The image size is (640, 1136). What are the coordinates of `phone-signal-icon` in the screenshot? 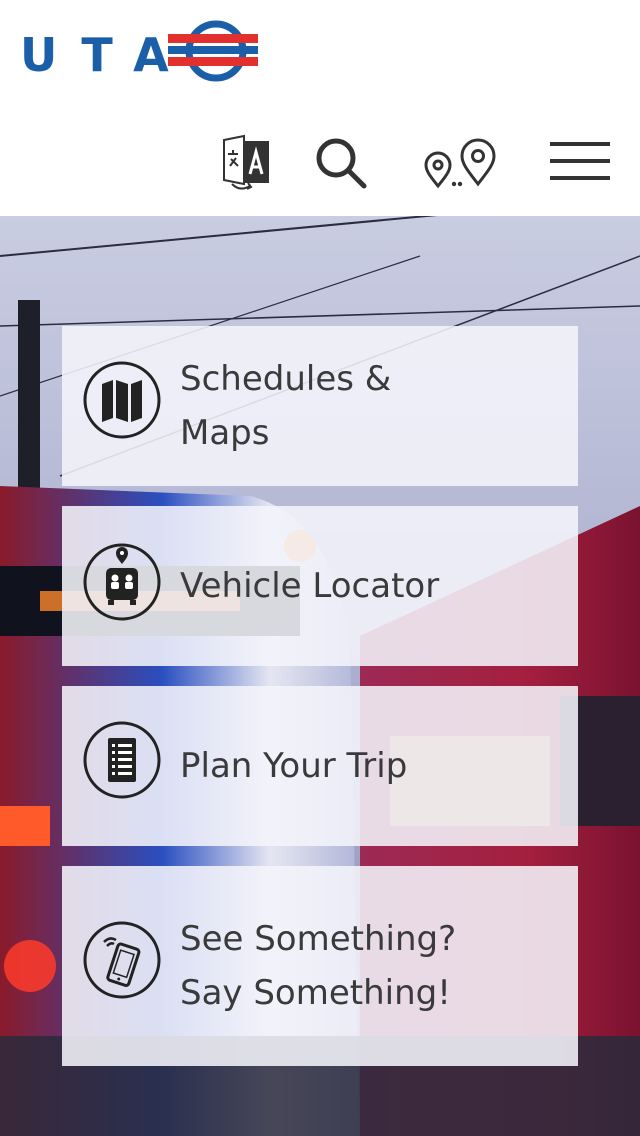 It's located at (122, 960).